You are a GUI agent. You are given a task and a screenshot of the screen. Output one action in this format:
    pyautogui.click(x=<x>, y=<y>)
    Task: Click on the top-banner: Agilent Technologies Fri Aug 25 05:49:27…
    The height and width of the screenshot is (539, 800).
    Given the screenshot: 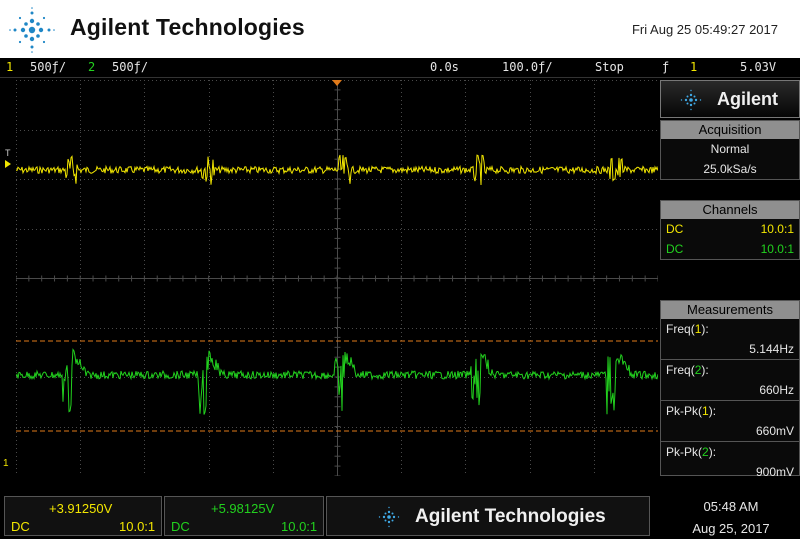 What is the action you would take?
    pyautogui.click(x=400, y=29)
    